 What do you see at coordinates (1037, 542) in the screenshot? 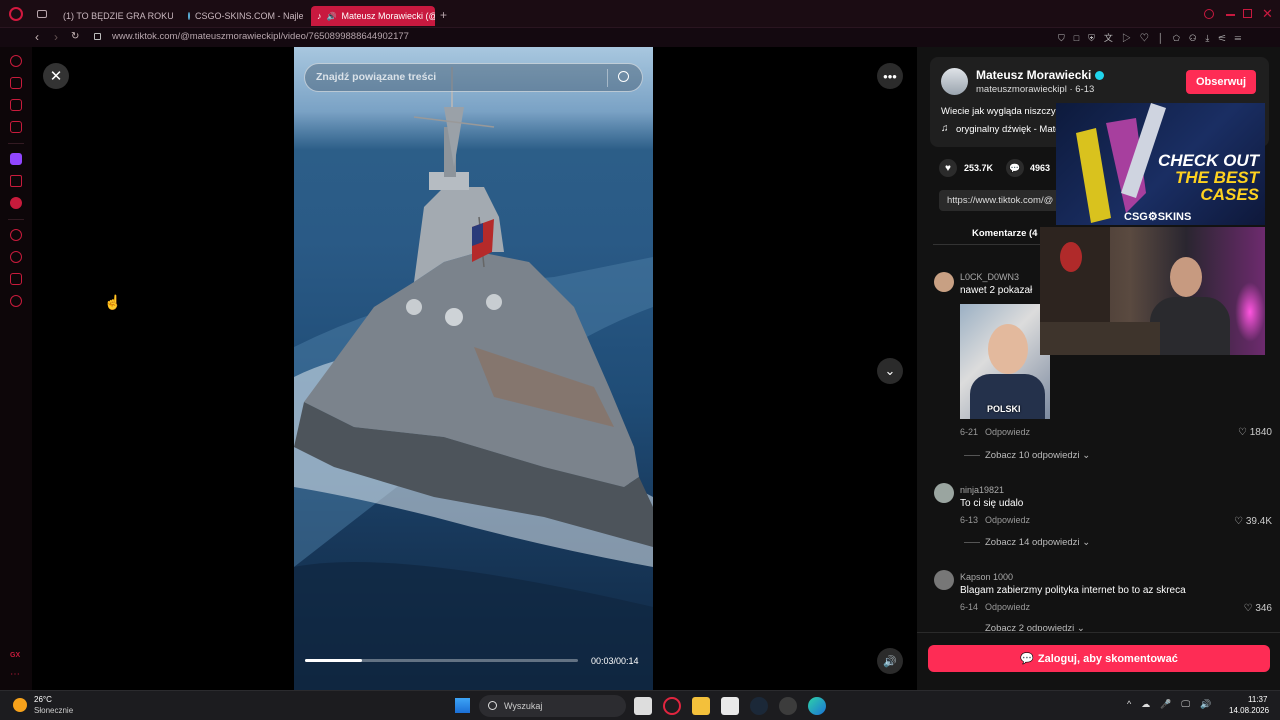
I see `see-replies-button: Zobacz 14 odpowiedzi ⌄` at bounding box center [1037, 542].